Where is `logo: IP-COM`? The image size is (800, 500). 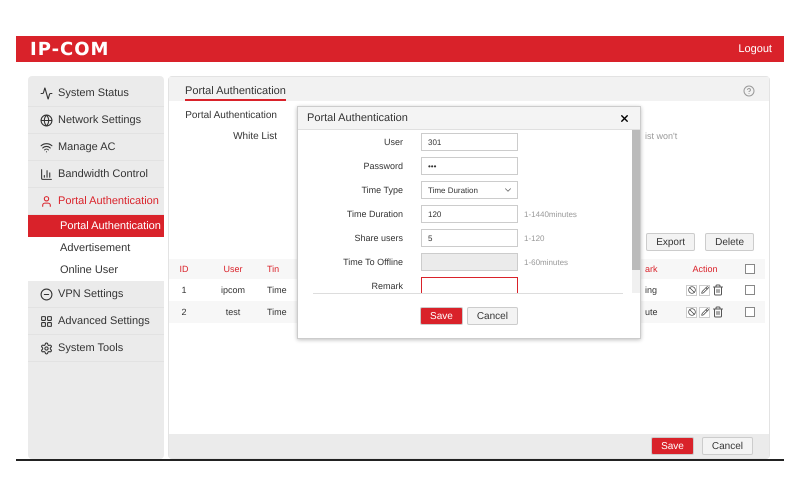 logo: IP-COM is located at coordinates (70, 49).